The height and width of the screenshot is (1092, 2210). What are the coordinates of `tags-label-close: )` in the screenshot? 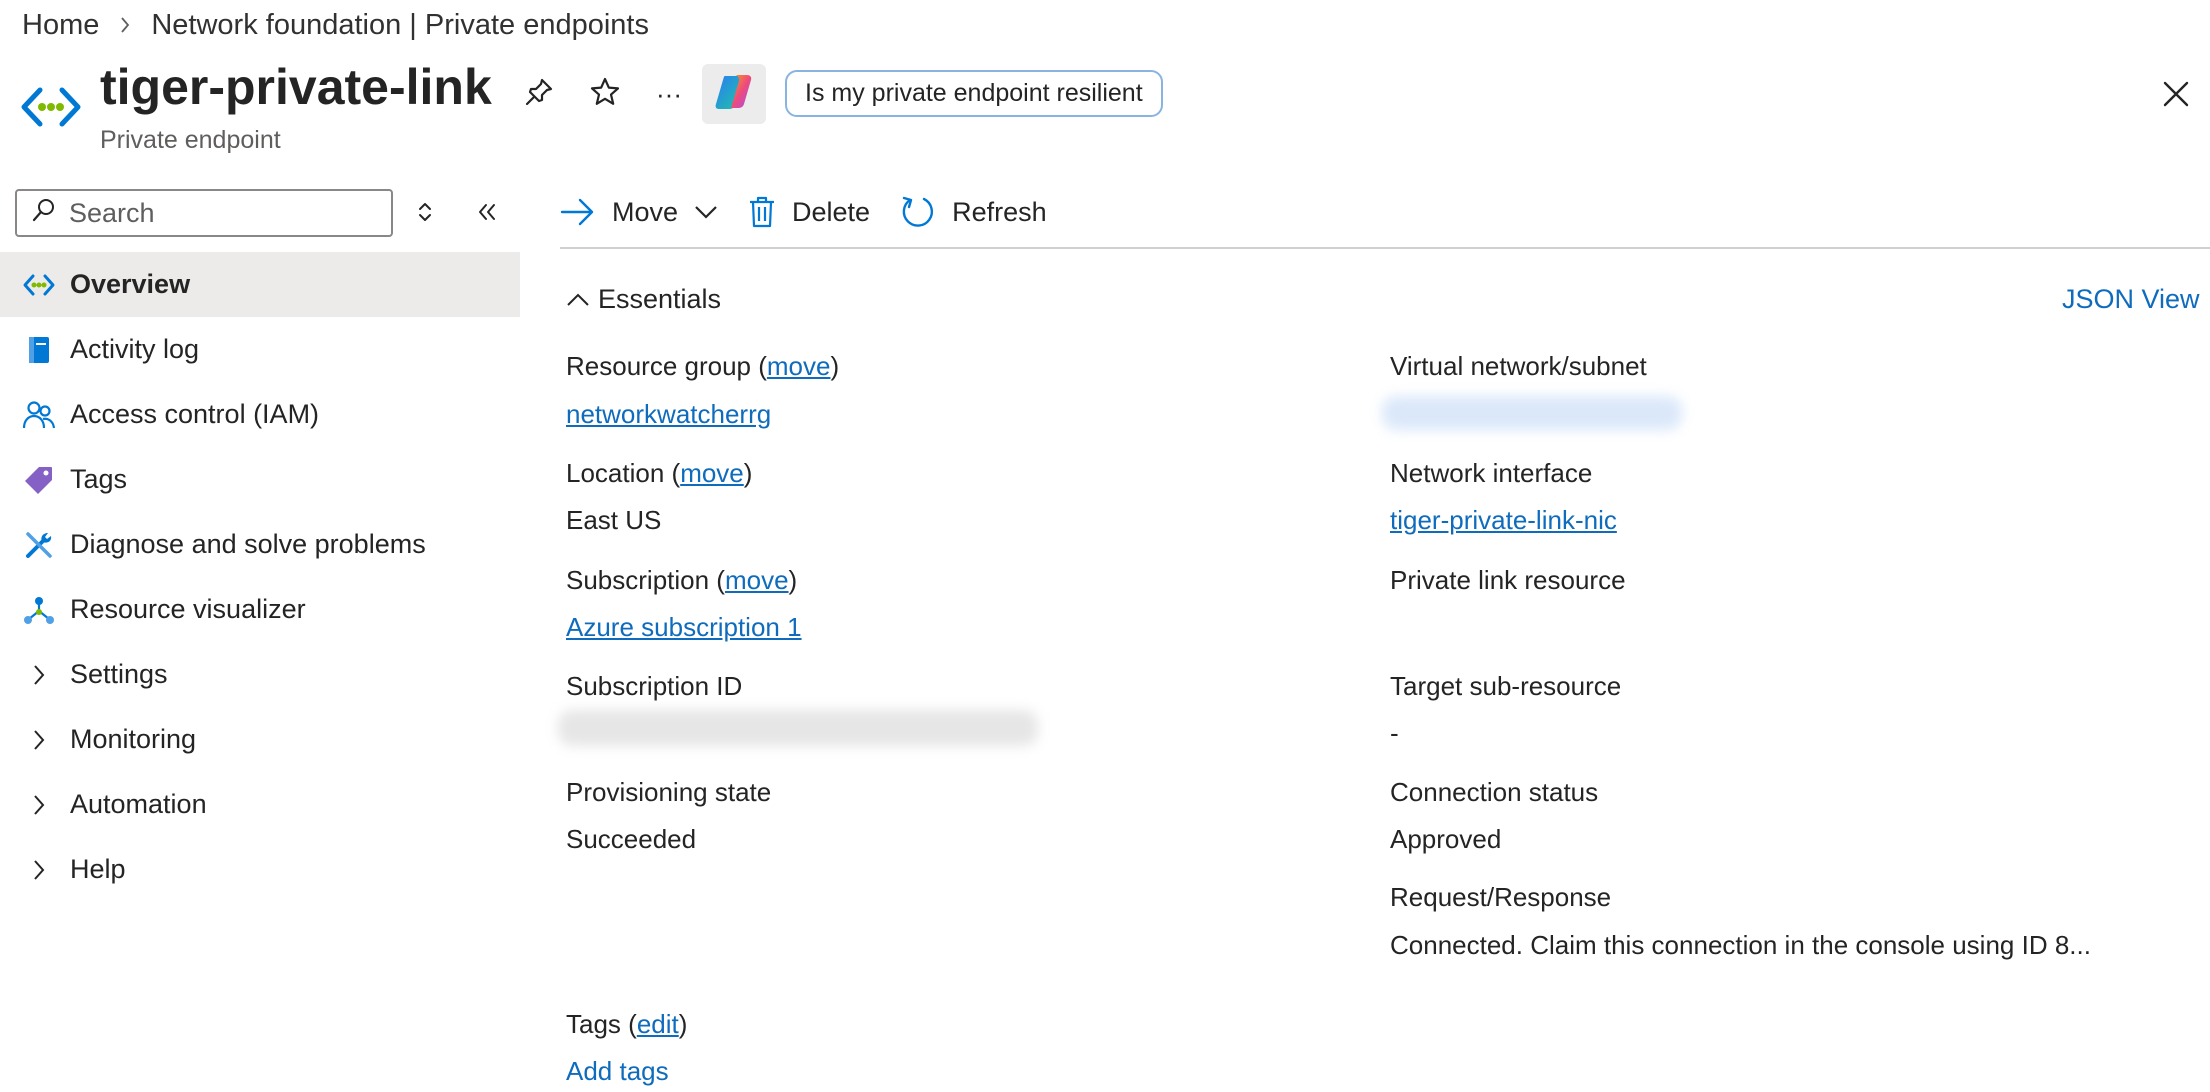 It's located at (683, 1024).